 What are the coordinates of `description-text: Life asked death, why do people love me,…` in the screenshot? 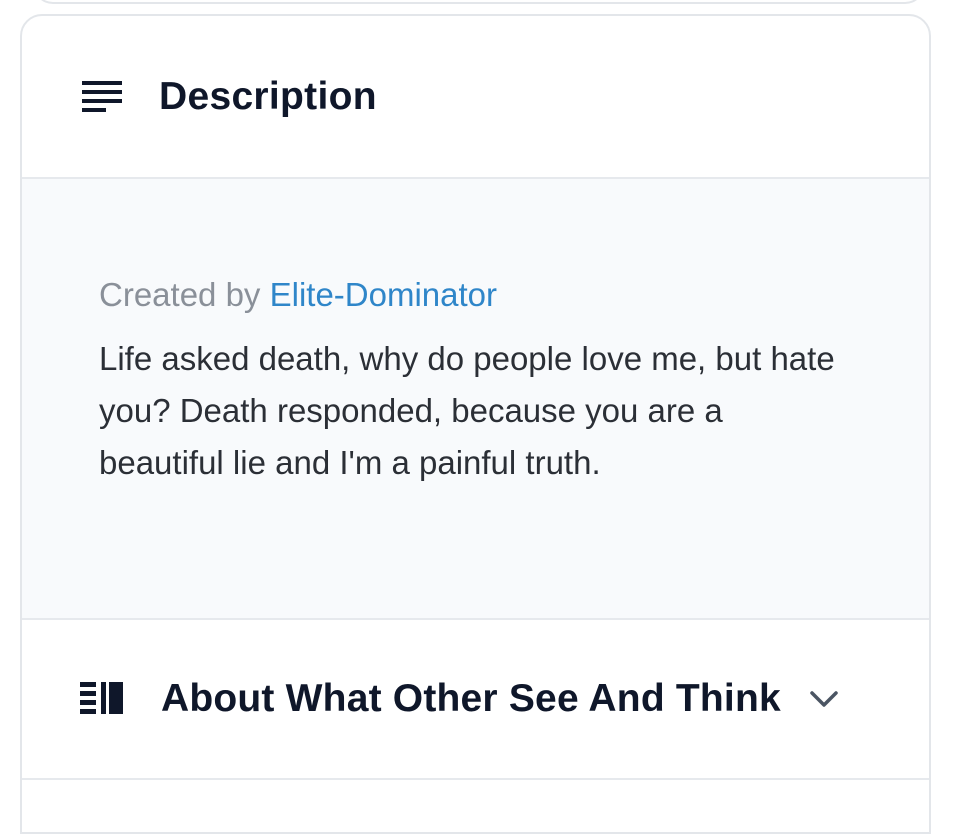 It's located at (467, 410).